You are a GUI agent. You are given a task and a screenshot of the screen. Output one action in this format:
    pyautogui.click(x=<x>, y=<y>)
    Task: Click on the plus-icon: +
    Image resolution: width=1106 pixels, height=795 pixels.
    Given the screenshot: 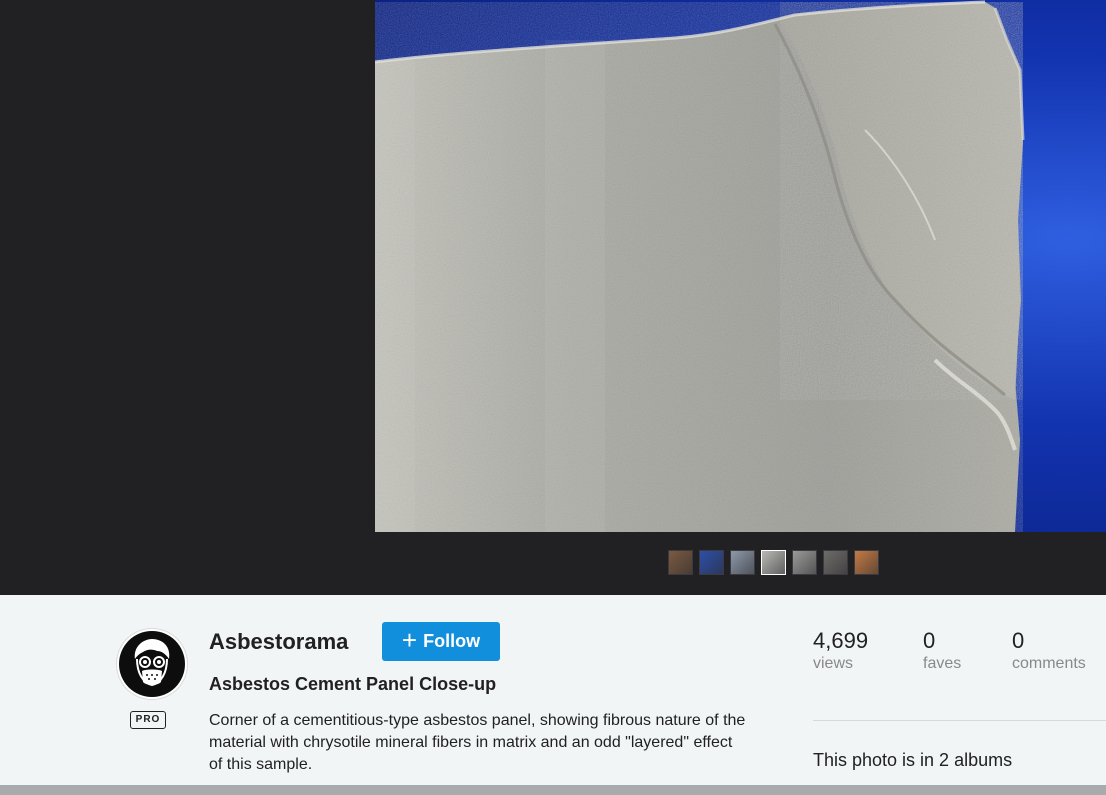 What is the action you would take?
    pyautogui.click(x=409, y=640)
    